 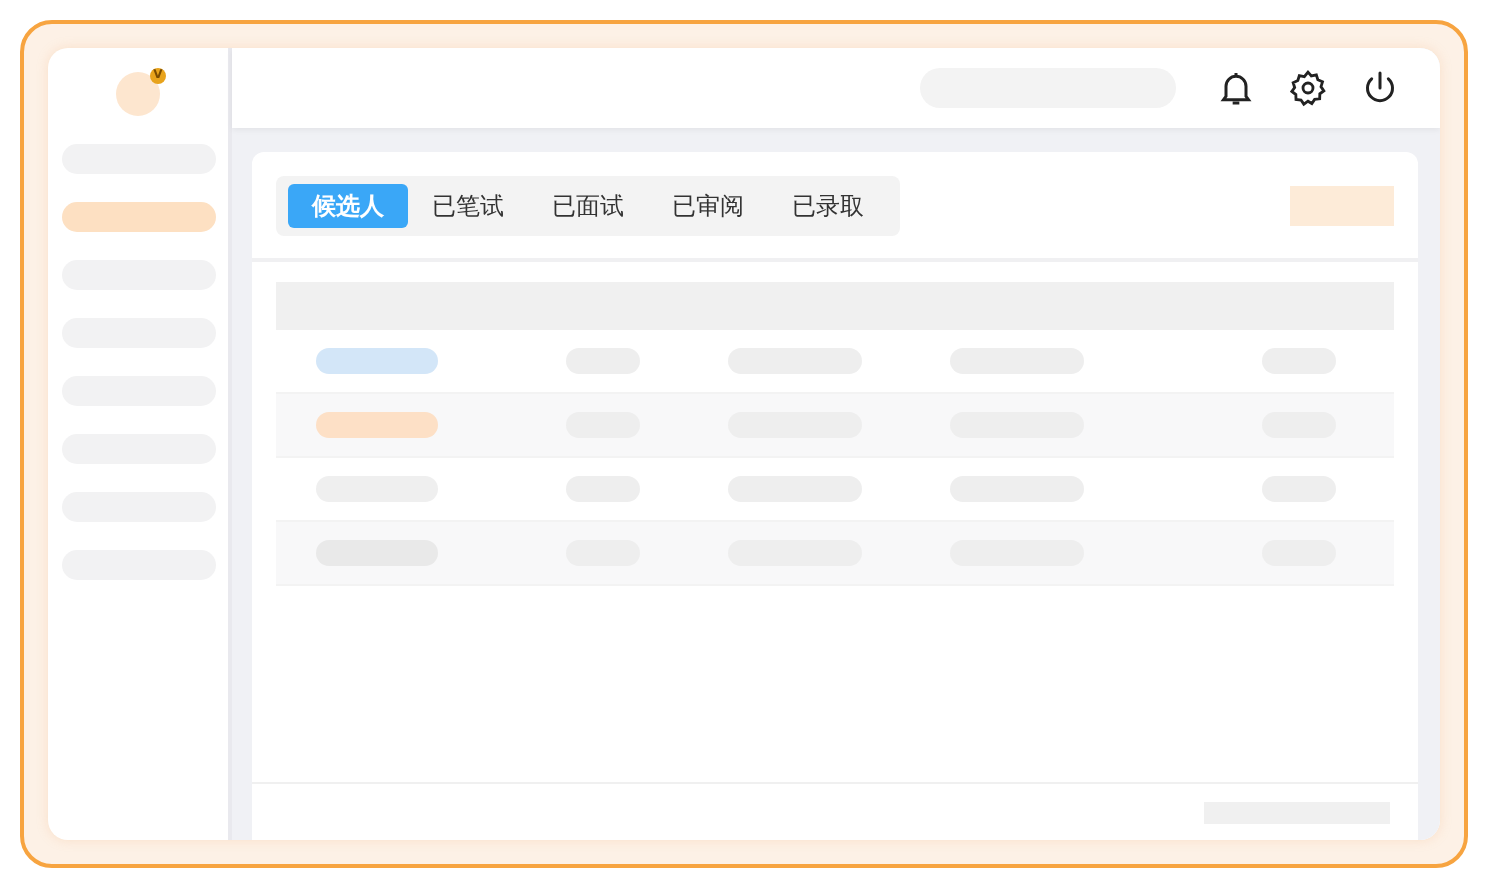 What do you see at coordinates (1380, 88) in the screenshot?
I see `power-icon` at bounding box center [1380, 88].